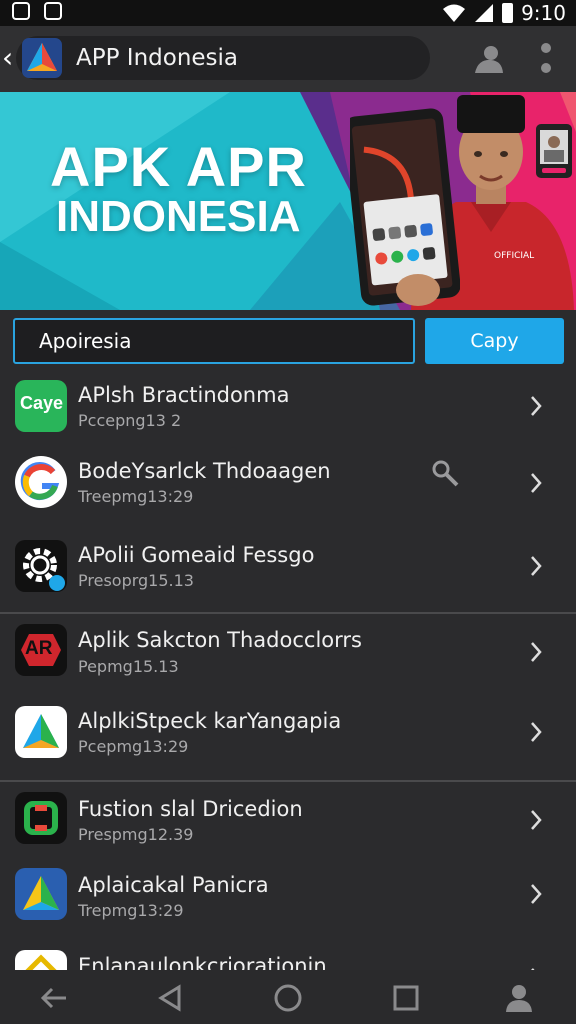  I want to click on banner-hand-image, so click(418, 290).